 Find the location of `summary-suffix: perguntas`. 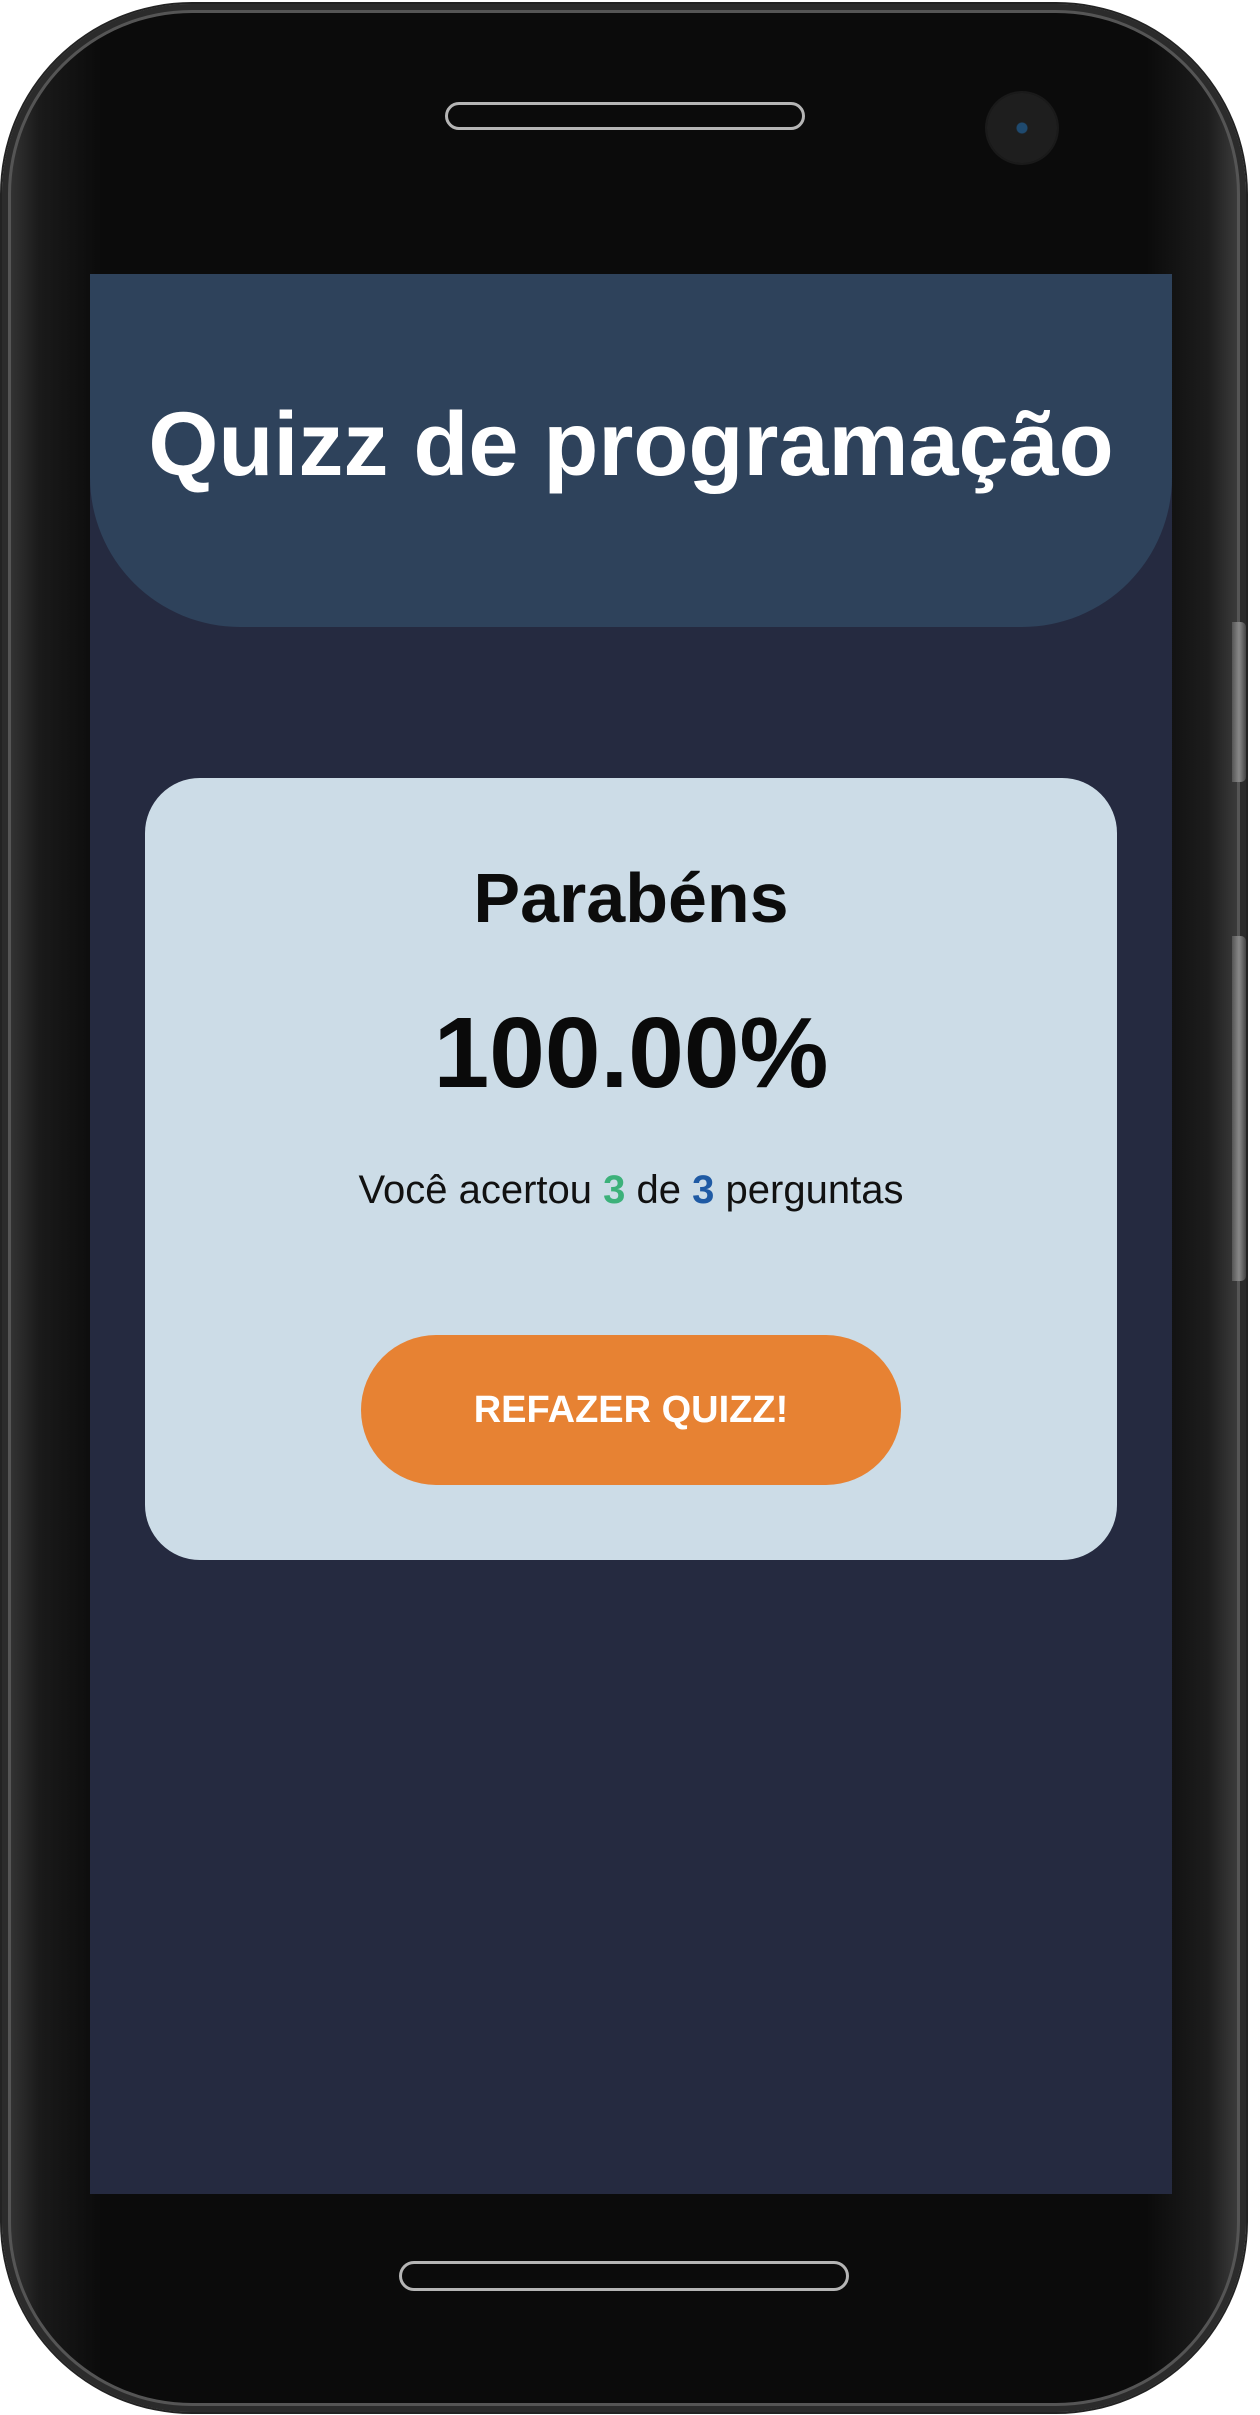

summary-suffix: perguntas is located at coordinates (814, 1190).